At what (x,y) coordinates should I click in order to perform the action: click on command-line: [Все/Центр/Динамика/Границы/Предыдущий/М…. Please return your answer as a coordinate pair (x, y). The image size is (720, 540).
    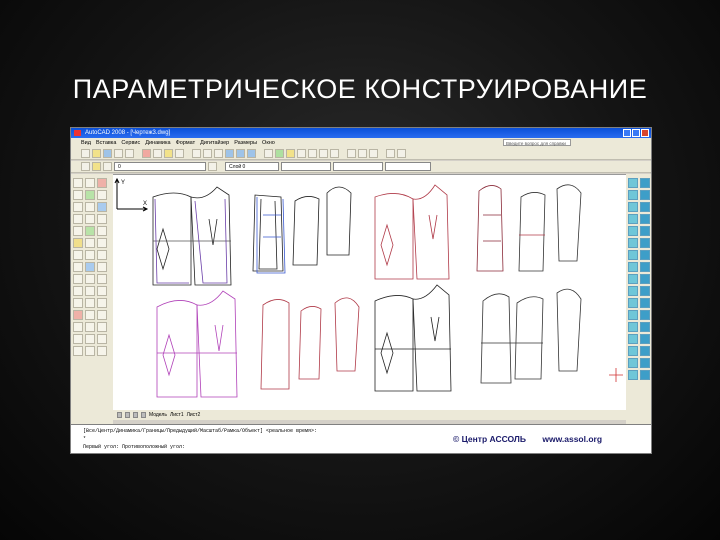
    Looking at the image, I should click on (361, 438).